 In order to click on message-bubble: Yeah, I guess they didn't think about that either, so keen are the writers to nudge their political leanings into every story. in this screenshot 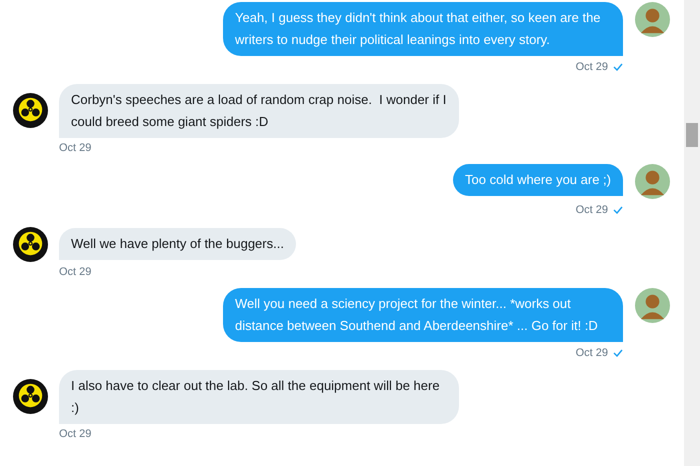, I will do `click(423, 29)`.